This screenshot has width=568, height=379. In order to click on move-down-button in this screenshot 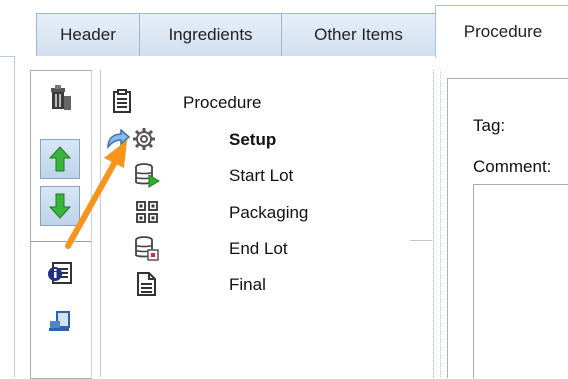, I will do `click(60, 206)`.